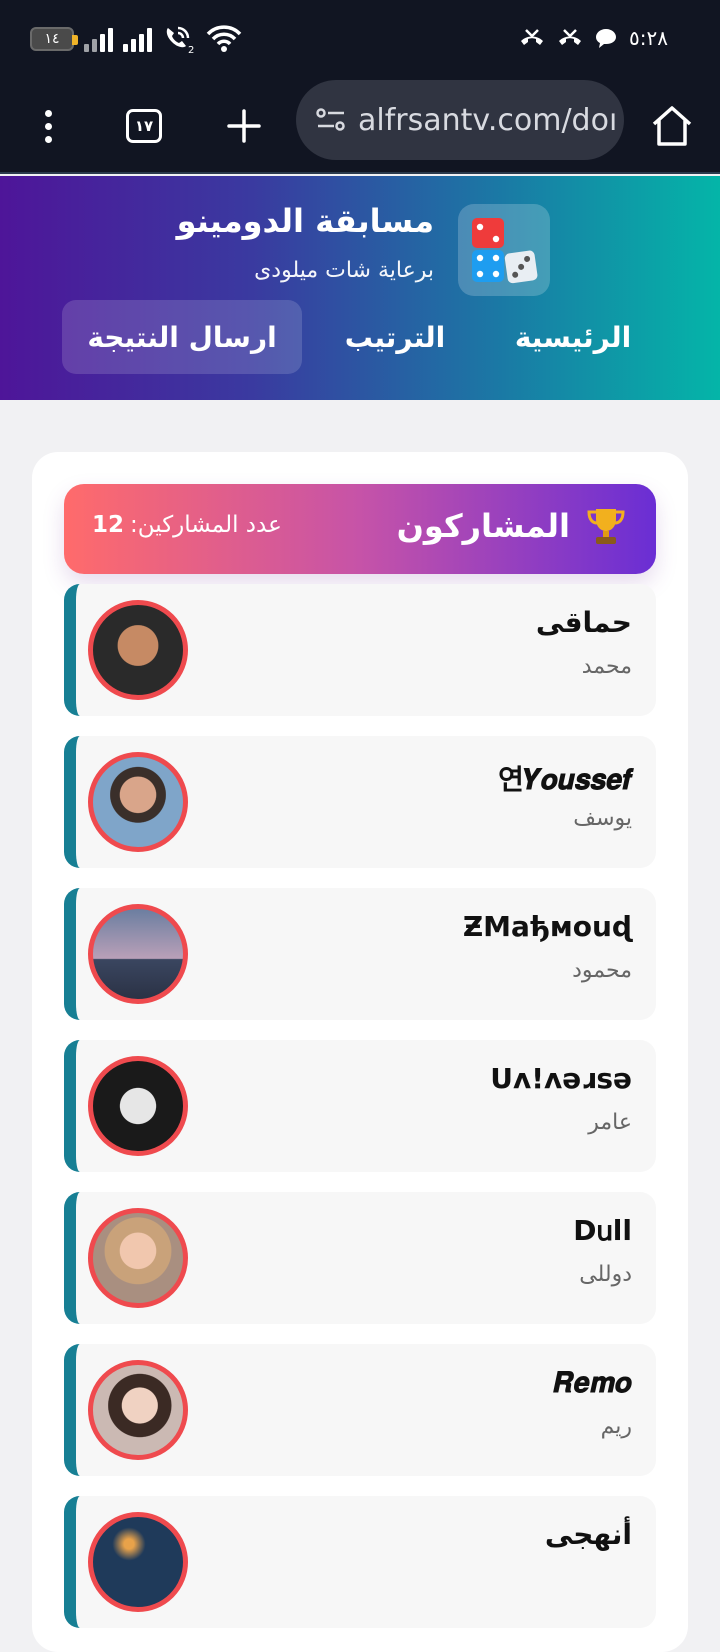 Image resolution: width=720 pixels, height=1652 pixels. What do you see at coordinates (672, 126) in the screenshot?
I see `home-icon` at bounding box center [672, 126].